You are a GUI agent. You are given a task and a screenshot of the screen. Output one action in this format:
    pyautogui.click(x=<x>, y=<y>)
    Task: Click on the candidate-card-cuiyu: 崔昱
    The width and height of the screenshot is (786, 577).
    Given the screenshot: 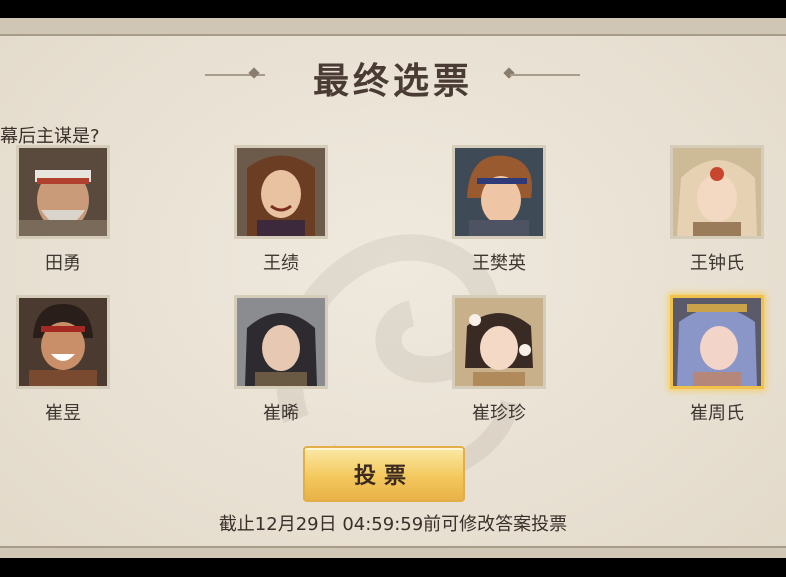 What is the action you would take?
    pyautogui.click(x=63, y=360)
    